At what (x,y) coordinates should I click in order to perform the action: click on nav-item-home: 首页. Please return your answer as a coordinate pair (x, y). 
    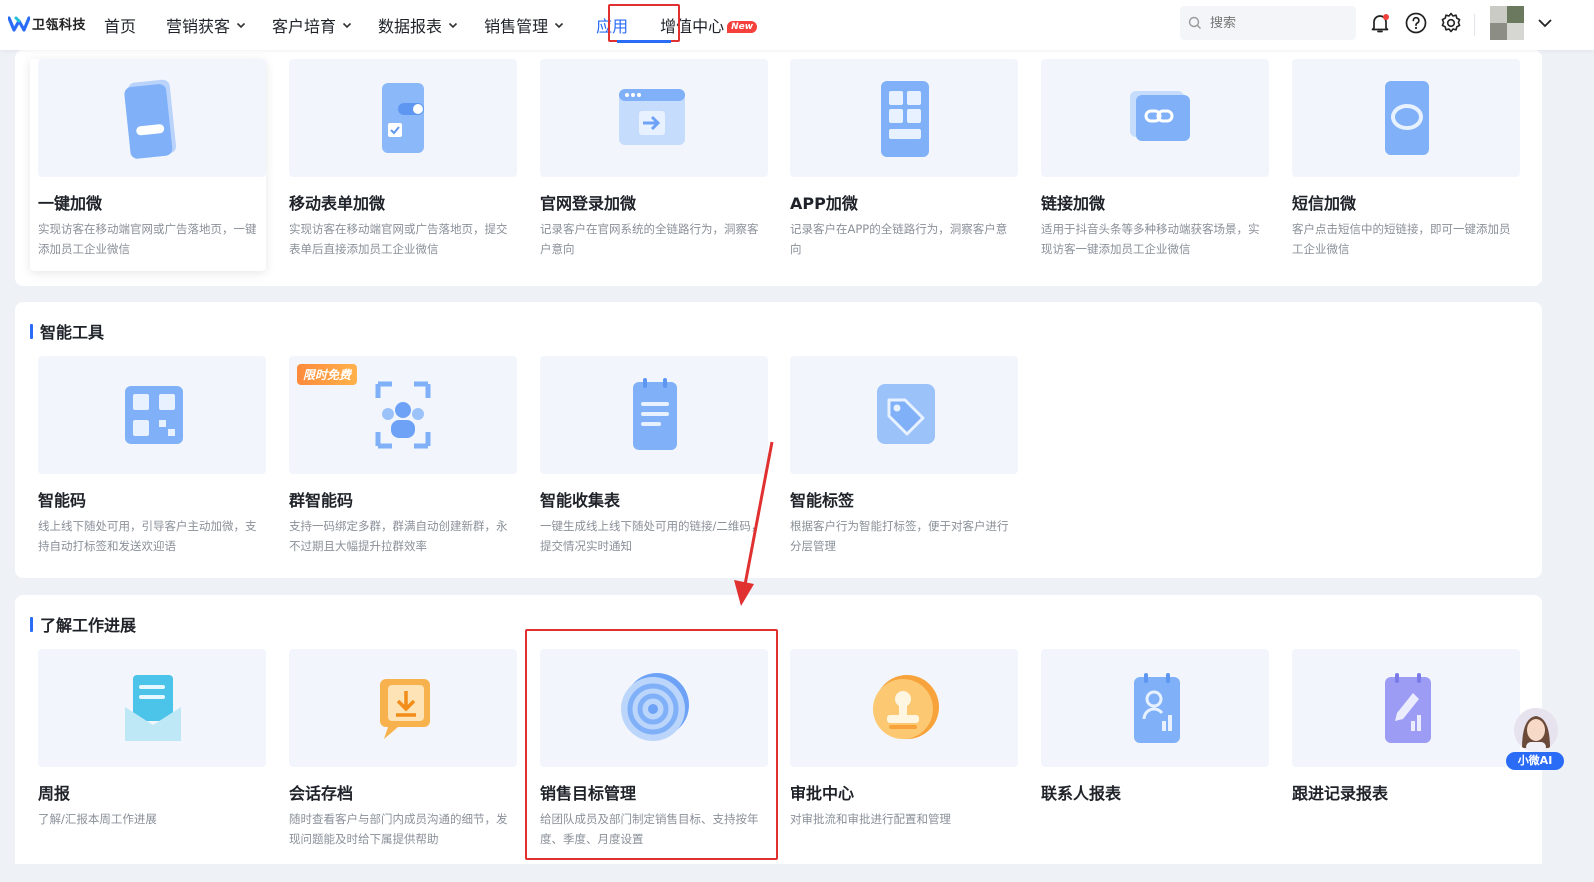
    Looking at the image, I should click on (120, 25).